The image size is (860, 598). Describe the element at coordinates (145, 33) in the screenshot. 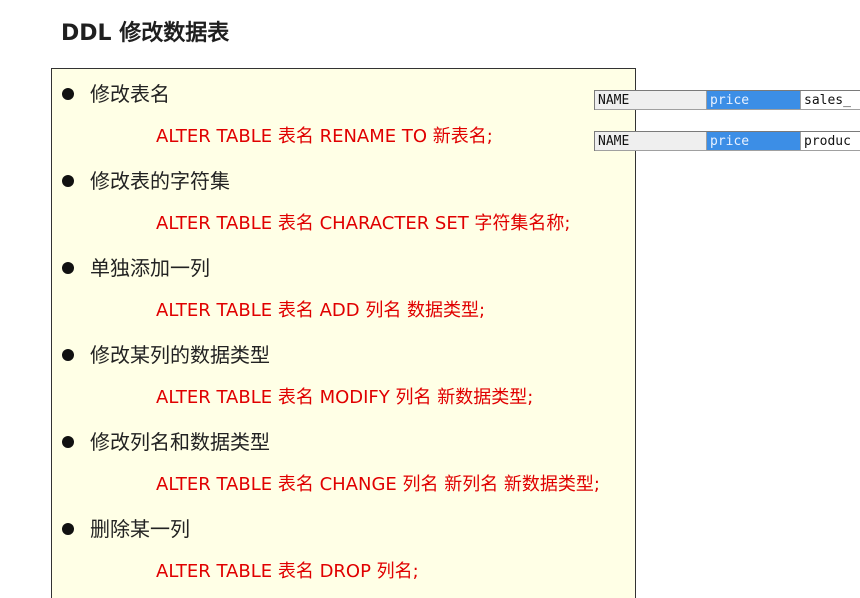

I see `page-title: DDL 修改数据表` at that location.